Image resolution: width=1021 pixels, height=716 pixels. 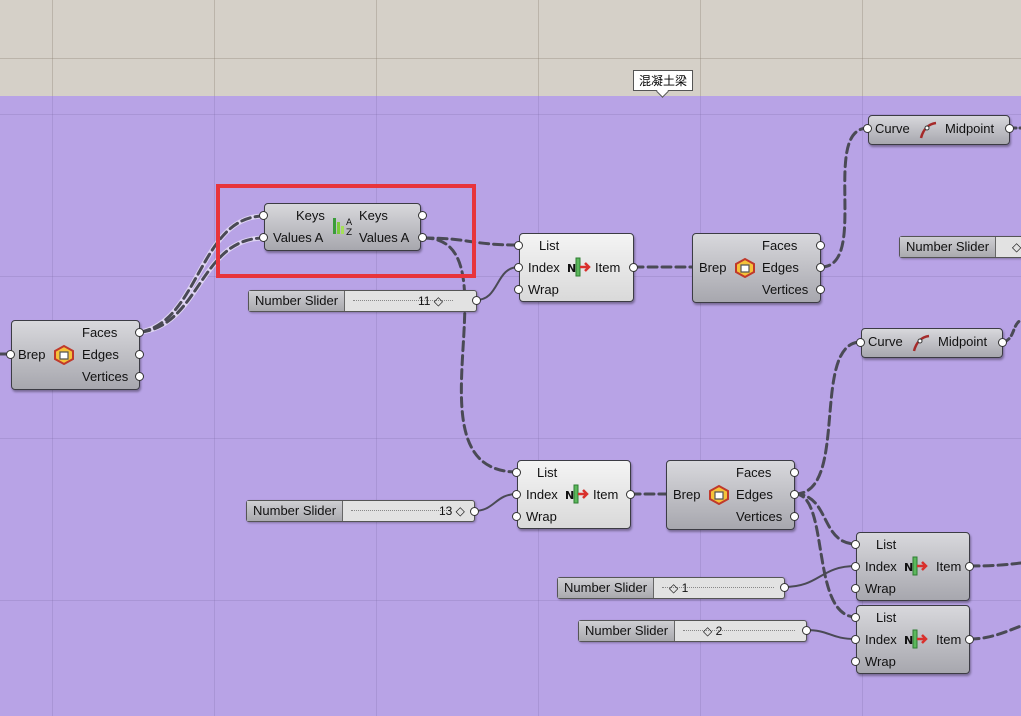 I want to click on number-slider-partial: Number Slider ◇, so click(x=960, y=247).